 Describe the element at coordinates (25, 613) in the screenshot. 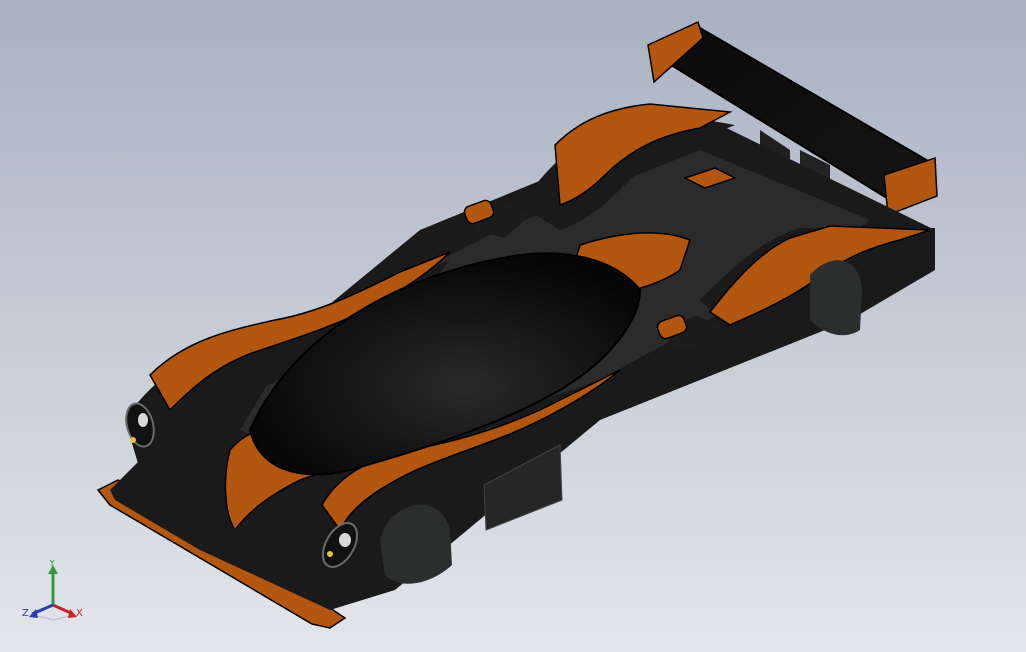

I see `axis-label-z: Z` at that location.